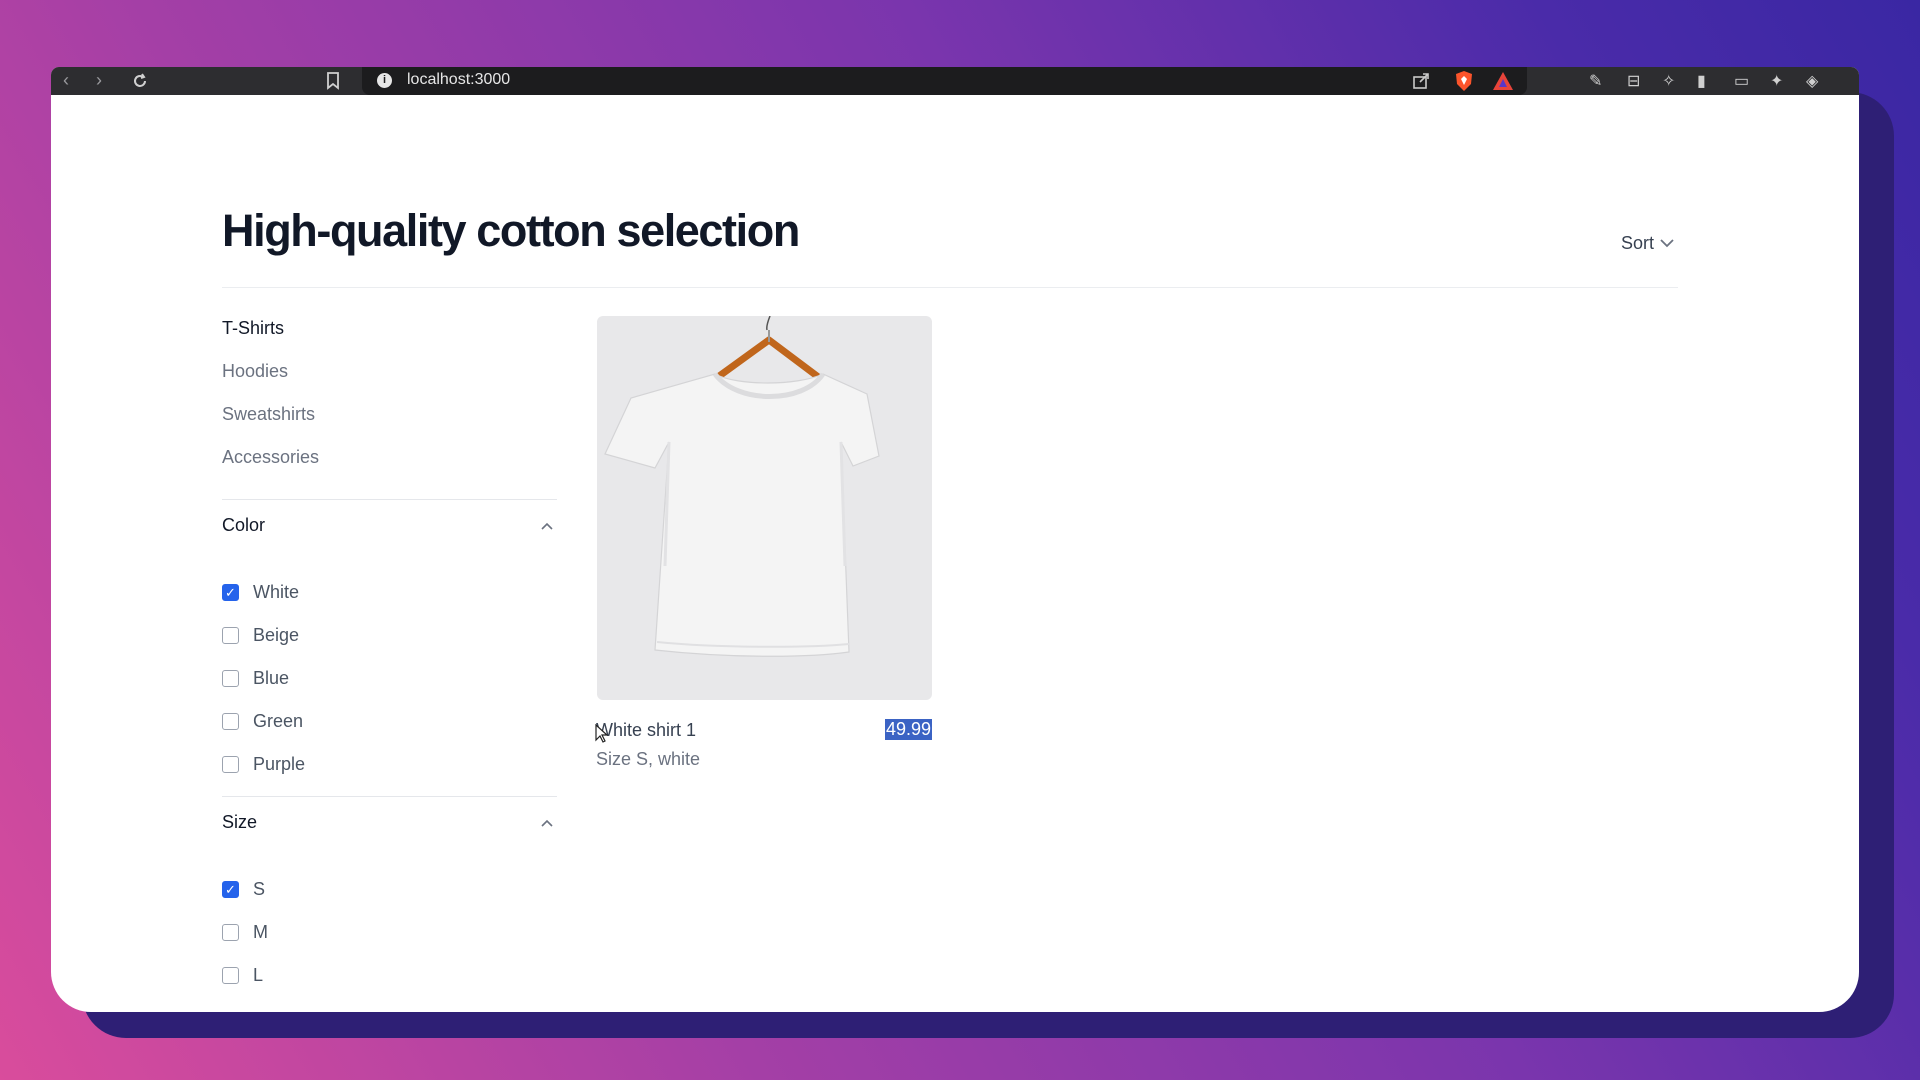  Describe the element at coordinates (1633, 81) in the screenshot. I see `extension-icon: ⊟` at that location.